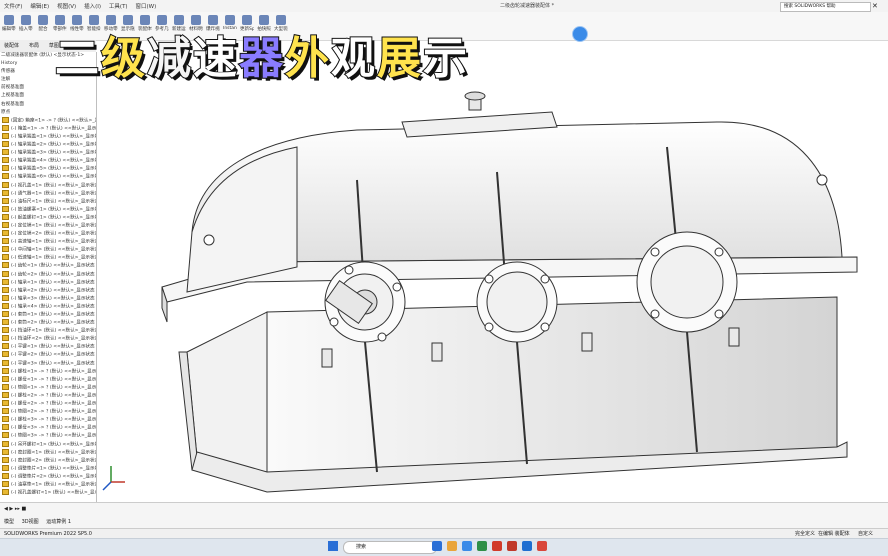 The image size is (888, 556). Describe the element at coordinates (15, 509) in the screenshot. I see `motion-controls: ◀ ▶ ▸▸ ■` at that location.